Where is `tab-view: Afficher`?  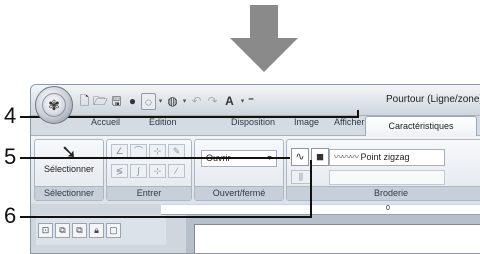
tab-view: Afficher is located at coordinates (349, 123).